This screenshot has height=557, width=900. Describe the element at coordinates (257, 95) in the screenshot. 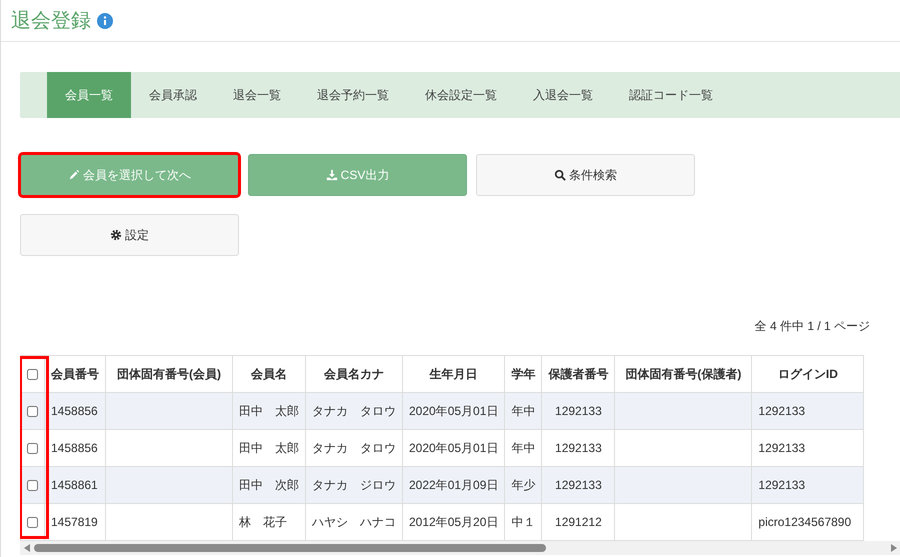

I see `nav-tab: 退会一覧` at that location.